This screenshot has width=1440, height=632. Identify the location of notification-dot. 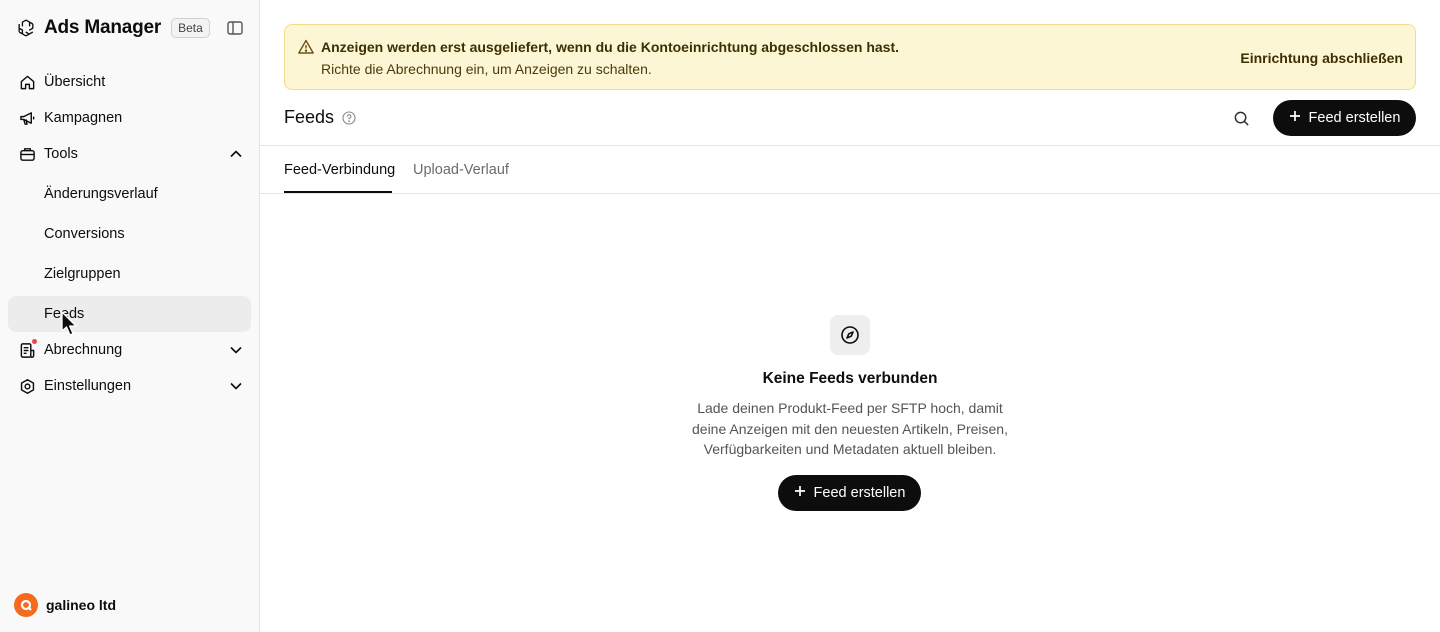
(34, 341).